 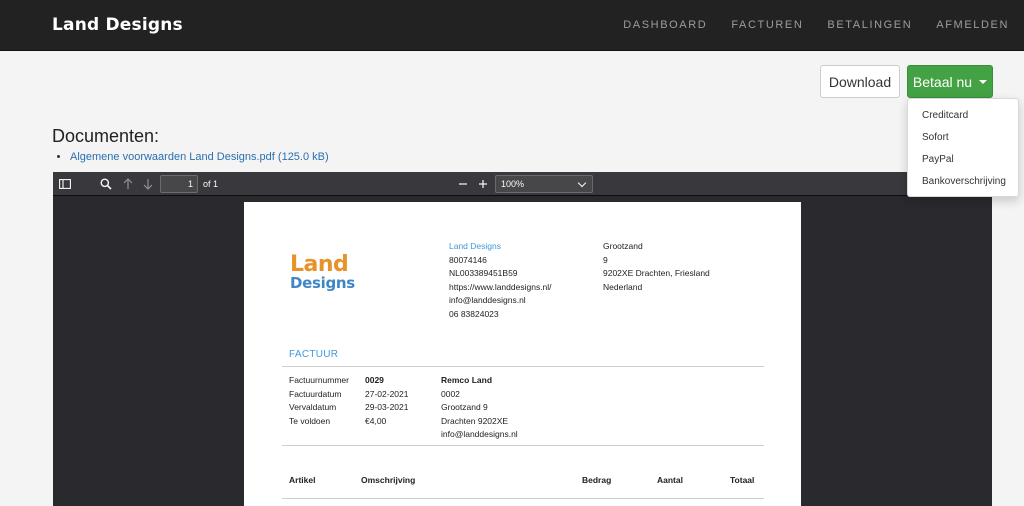 I want to click on download-button-label: Download, so click(x=860, y=81).